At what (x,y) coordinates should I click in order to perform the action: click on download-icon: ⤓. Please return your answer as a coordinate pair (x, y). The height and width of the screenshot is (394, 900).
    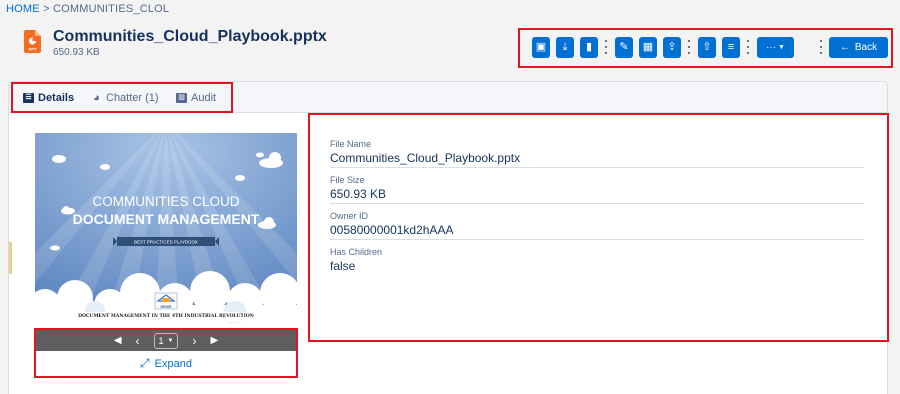
    Looking at the image, I should click on (565, 47).